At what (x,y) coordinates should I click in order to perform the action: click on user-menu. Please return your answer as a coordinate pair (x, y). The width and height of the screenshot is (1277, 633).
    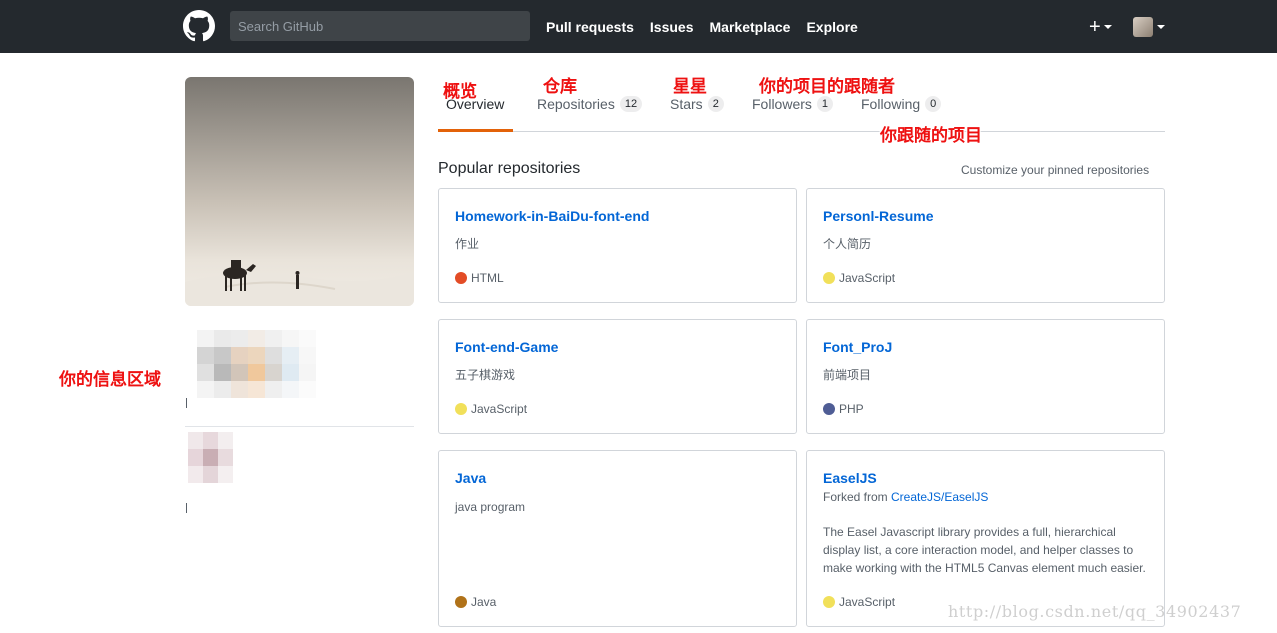
    Looking at the image, I should click on (1149, 27).